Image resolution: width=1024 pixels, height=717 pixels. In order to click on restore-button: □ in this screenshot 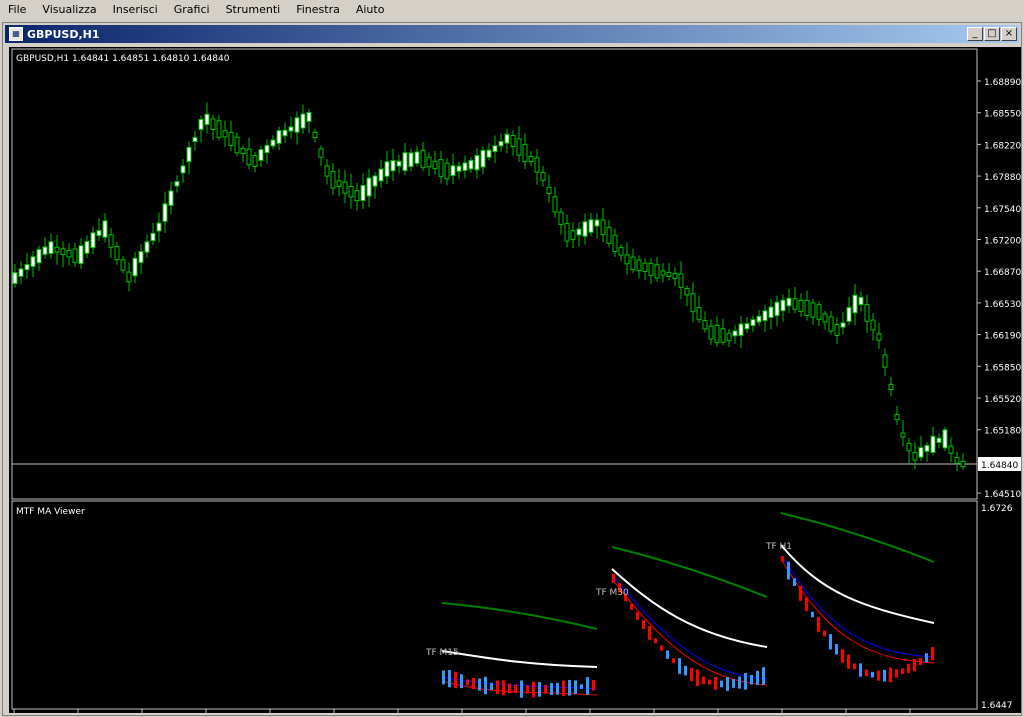, I will do `click(992, 34)`.